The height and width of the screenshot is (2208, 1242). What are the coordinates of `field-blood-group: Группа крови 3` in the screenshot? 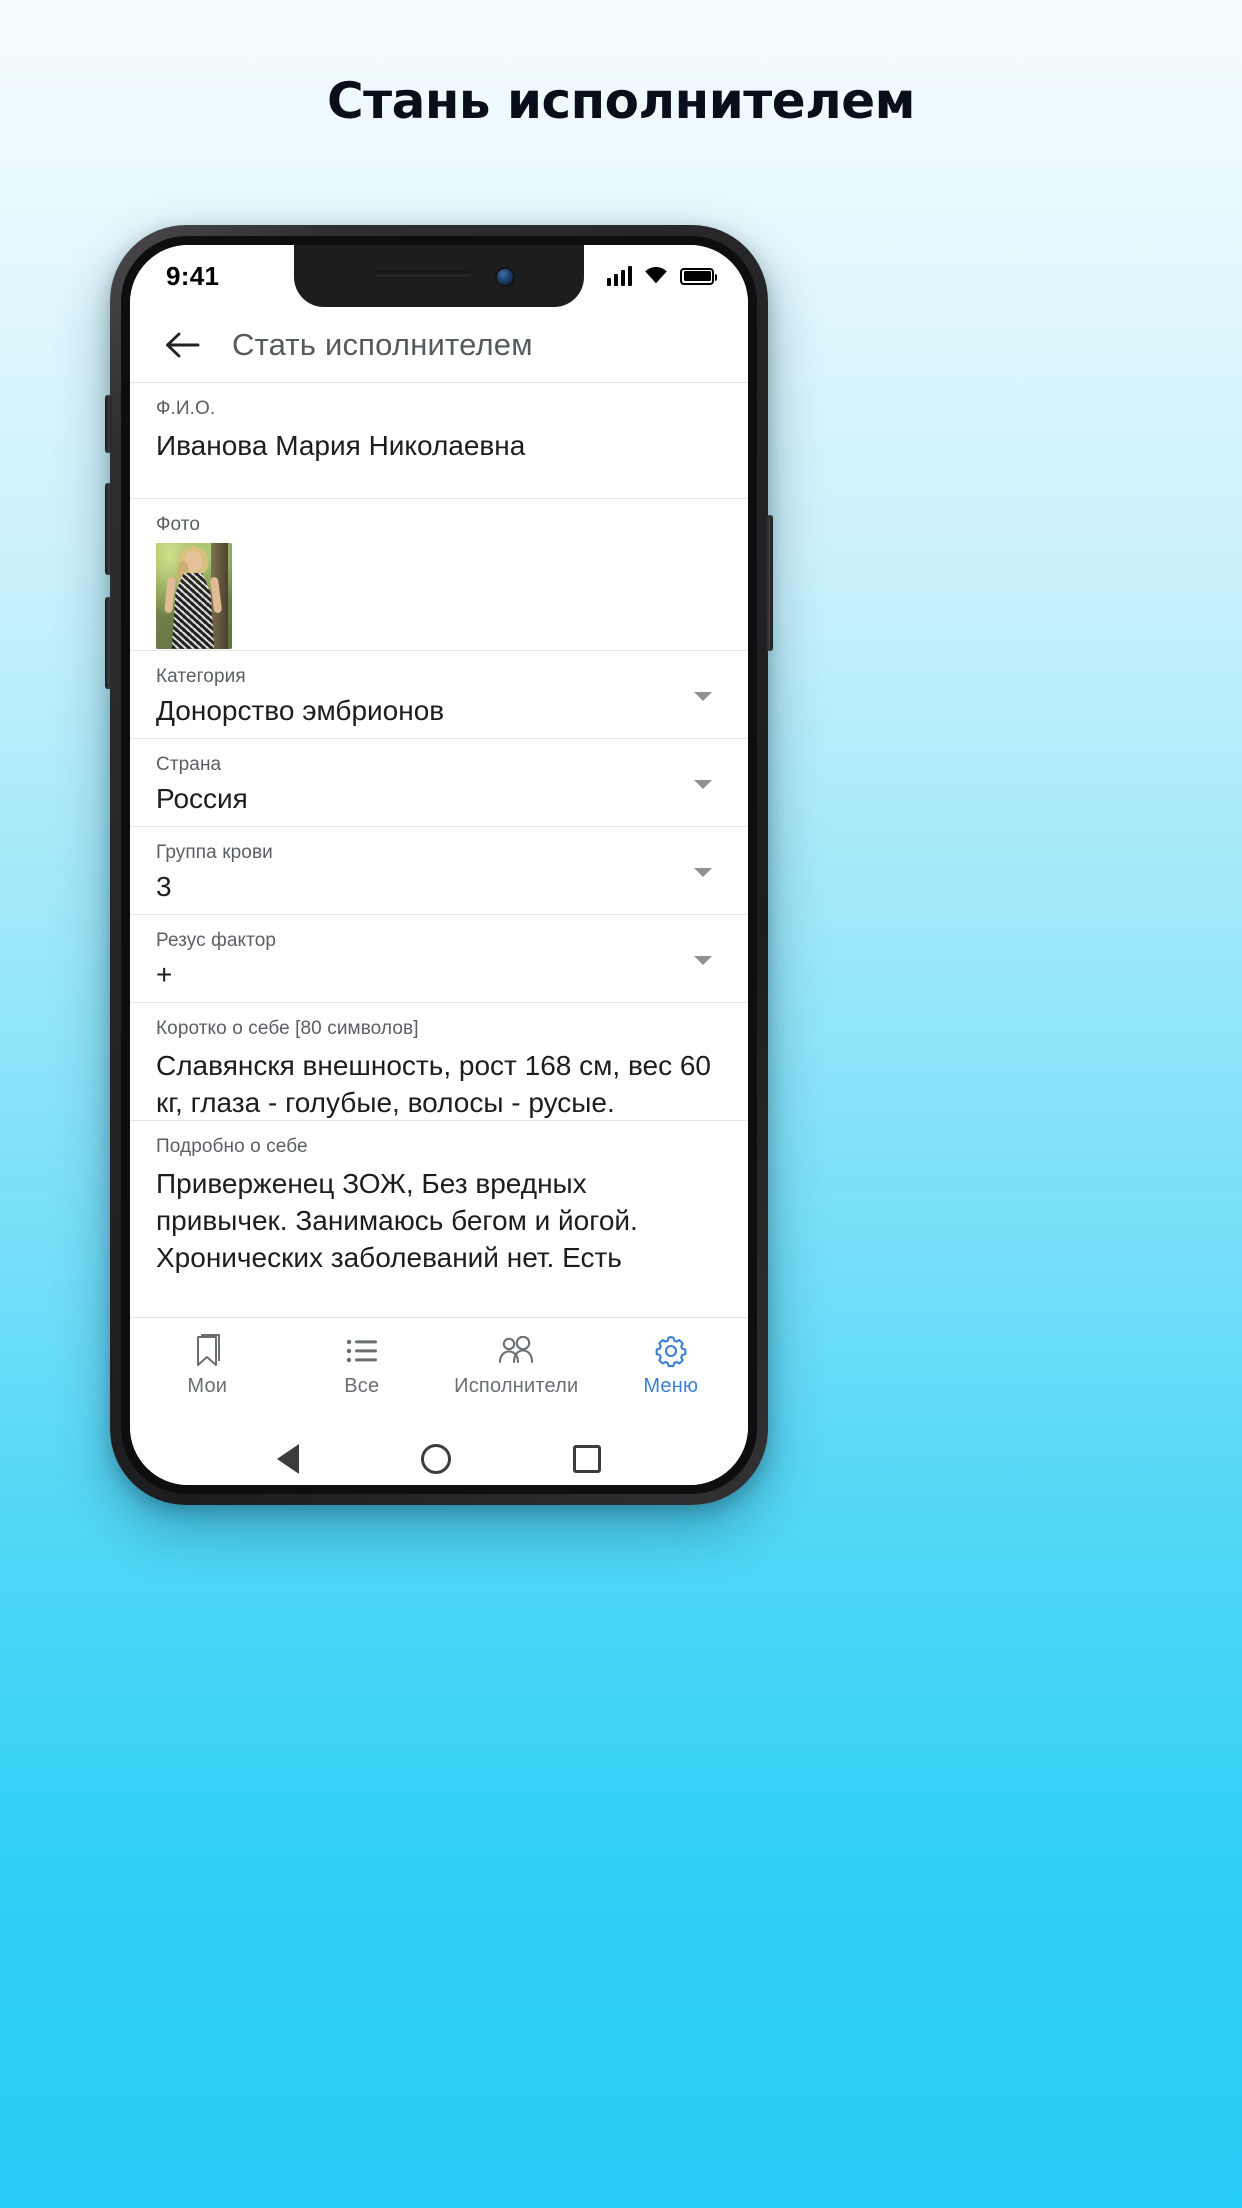 It's located at (439, 871).